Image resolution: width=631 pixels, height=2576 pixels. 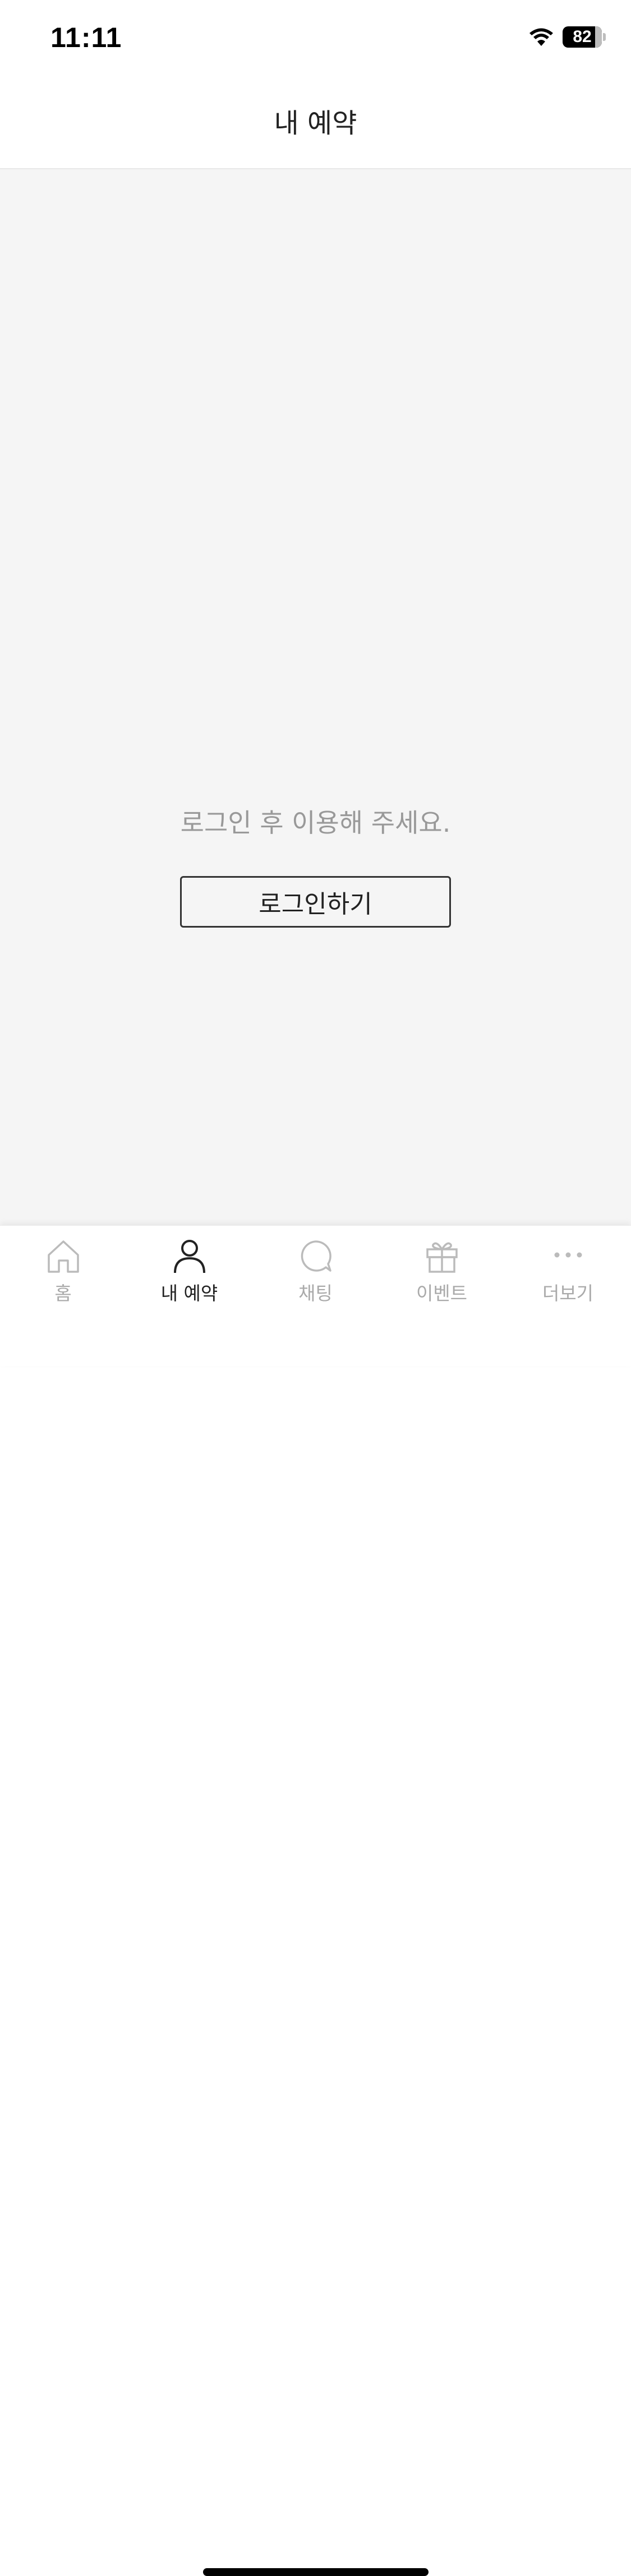 I want to click on status-bar: 11:11 82, so click(x=315, y=36).